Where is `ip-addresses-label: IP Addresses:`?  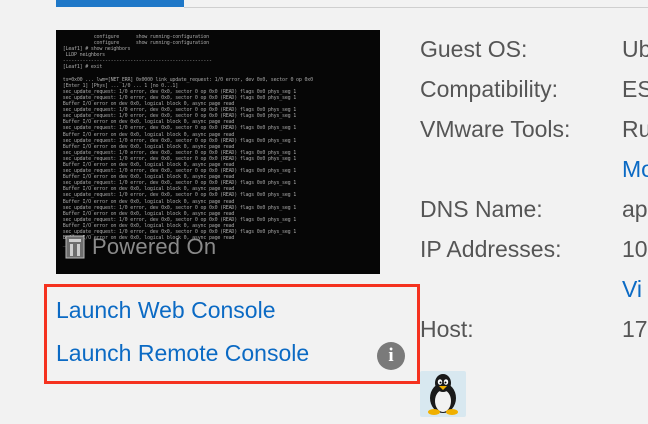 ip-addresses-label: IP Addresses: is located at coordinates (491, 249).